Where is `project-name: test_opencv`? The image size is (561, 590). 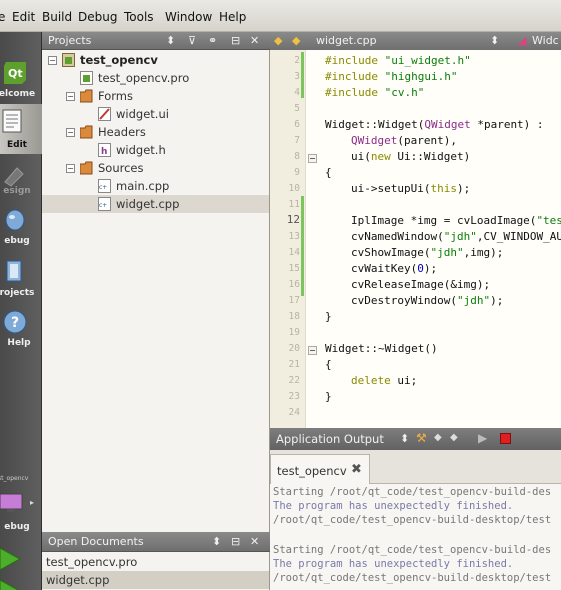 project-name: test_opencv is located at coordinates (119, 60).